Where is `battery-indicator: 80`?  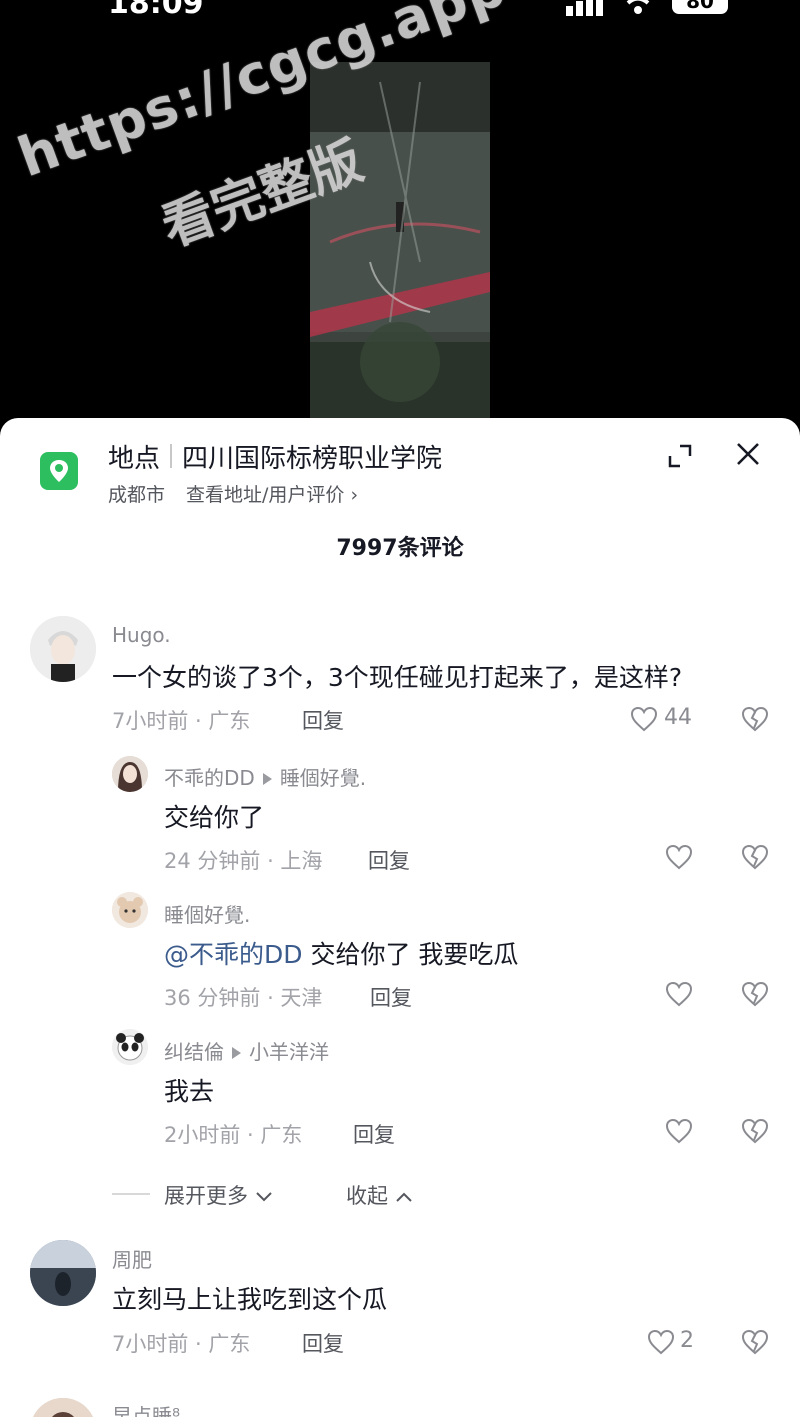
battery-indicator: 80 is located at coordinates (700, 7).